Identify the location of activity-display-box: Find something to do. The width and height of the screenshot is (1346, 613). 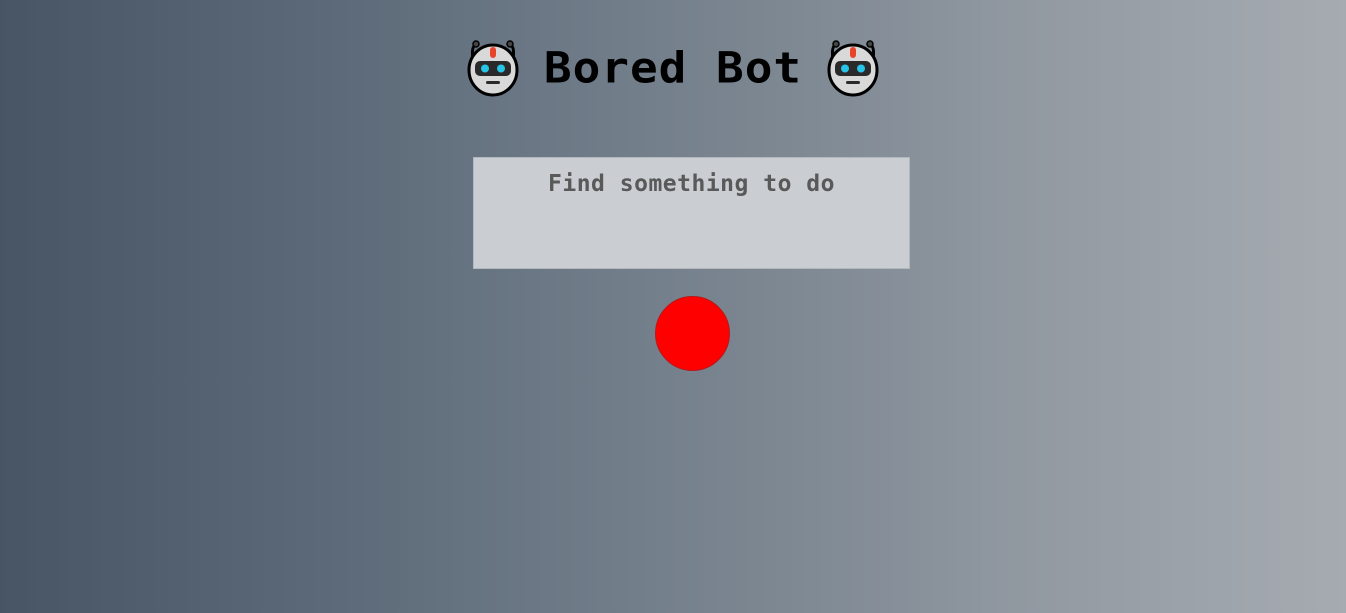
(691, 213).